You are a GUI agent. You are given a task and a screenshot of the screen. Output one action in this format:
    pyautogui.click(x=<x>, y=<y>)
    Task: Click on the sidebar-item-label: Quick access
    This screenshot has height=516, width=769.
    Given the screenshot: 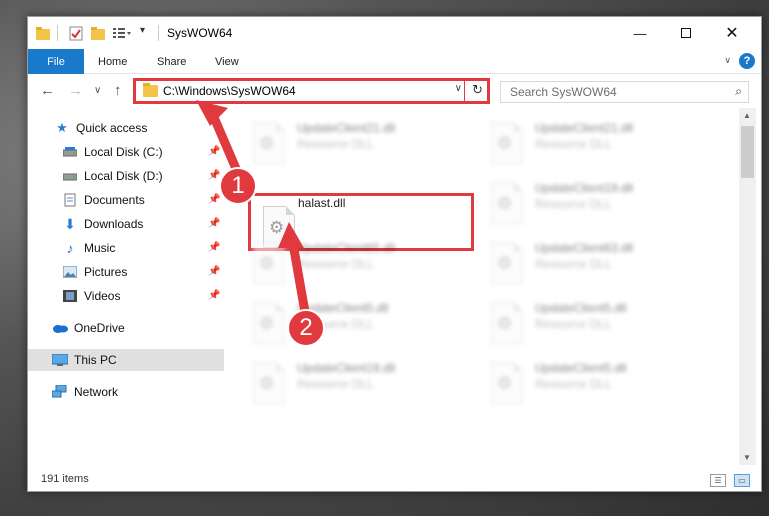 What is the action you would take?
    pyautogui.click(x=112, y=128)
    